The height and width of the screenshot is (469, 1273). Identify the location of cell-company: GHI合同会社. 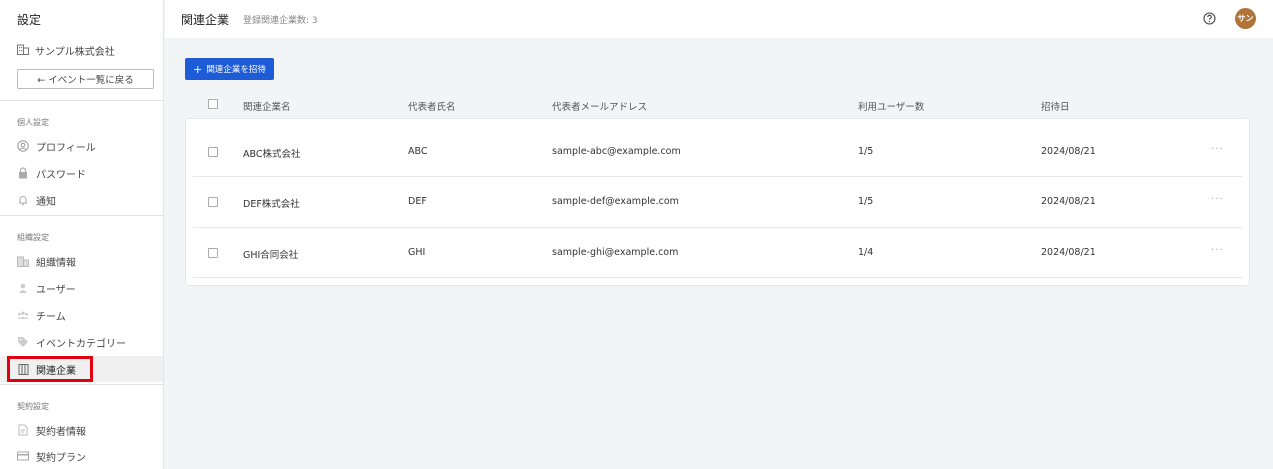
(271, 255).